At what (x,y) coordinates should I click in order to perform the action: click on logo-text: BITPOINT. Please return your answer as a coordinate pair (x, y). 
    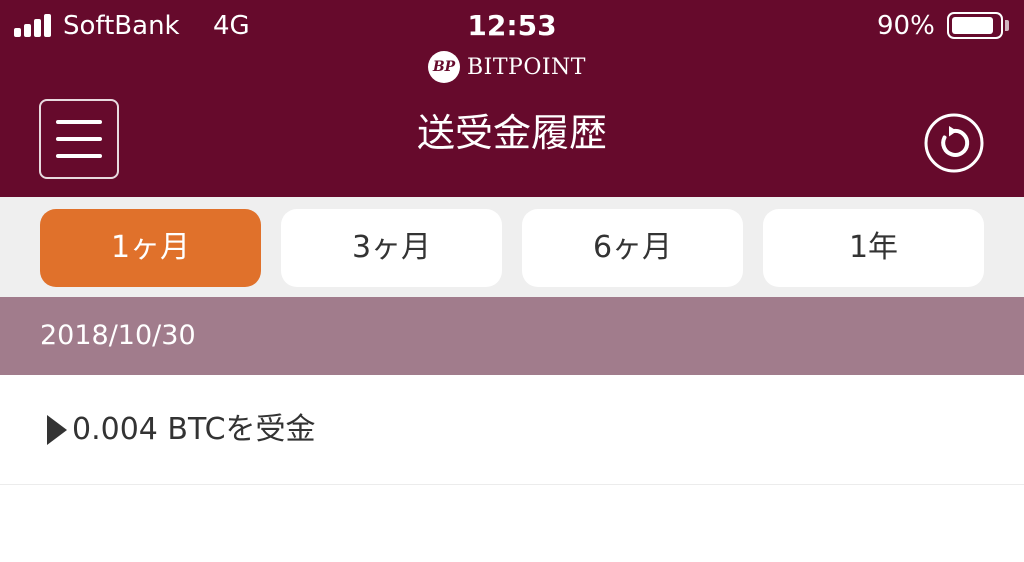
    Looking at the image, I should click on (526, 67).